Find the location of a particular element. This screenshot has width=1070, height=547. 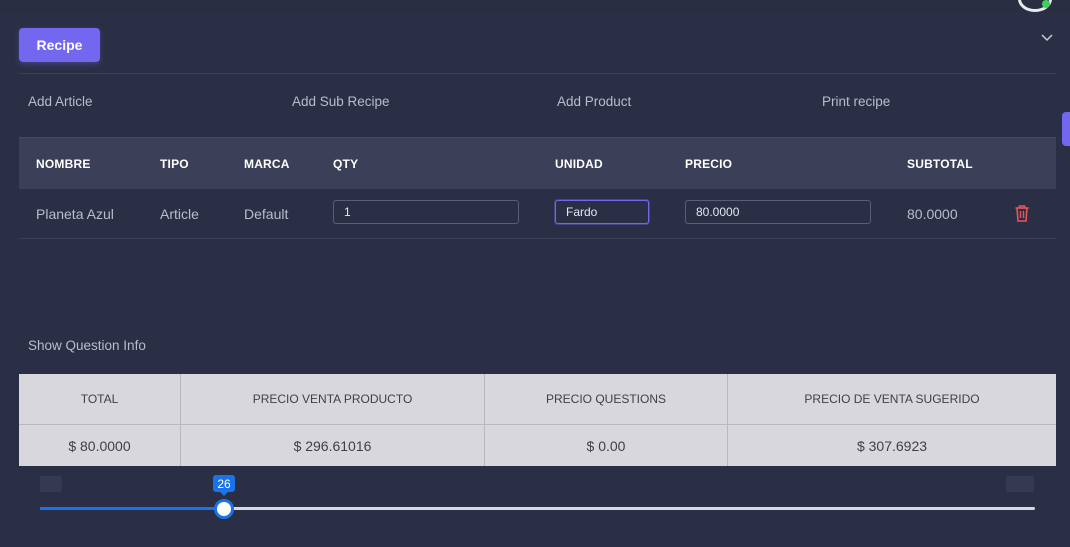

slider-min-label is located at coordinates (51, 484).